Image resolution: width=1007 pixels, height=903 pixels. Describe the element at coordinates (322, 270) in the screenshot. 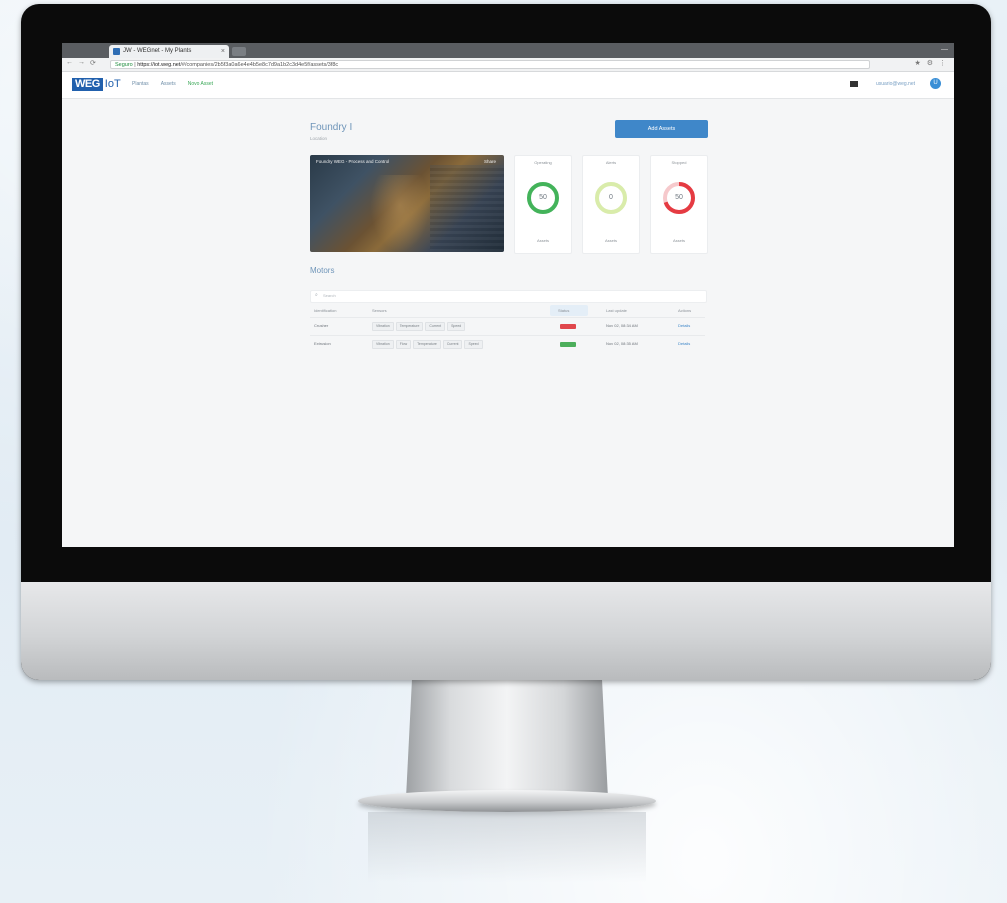

I see `section-title-motors: Motors` at that location.